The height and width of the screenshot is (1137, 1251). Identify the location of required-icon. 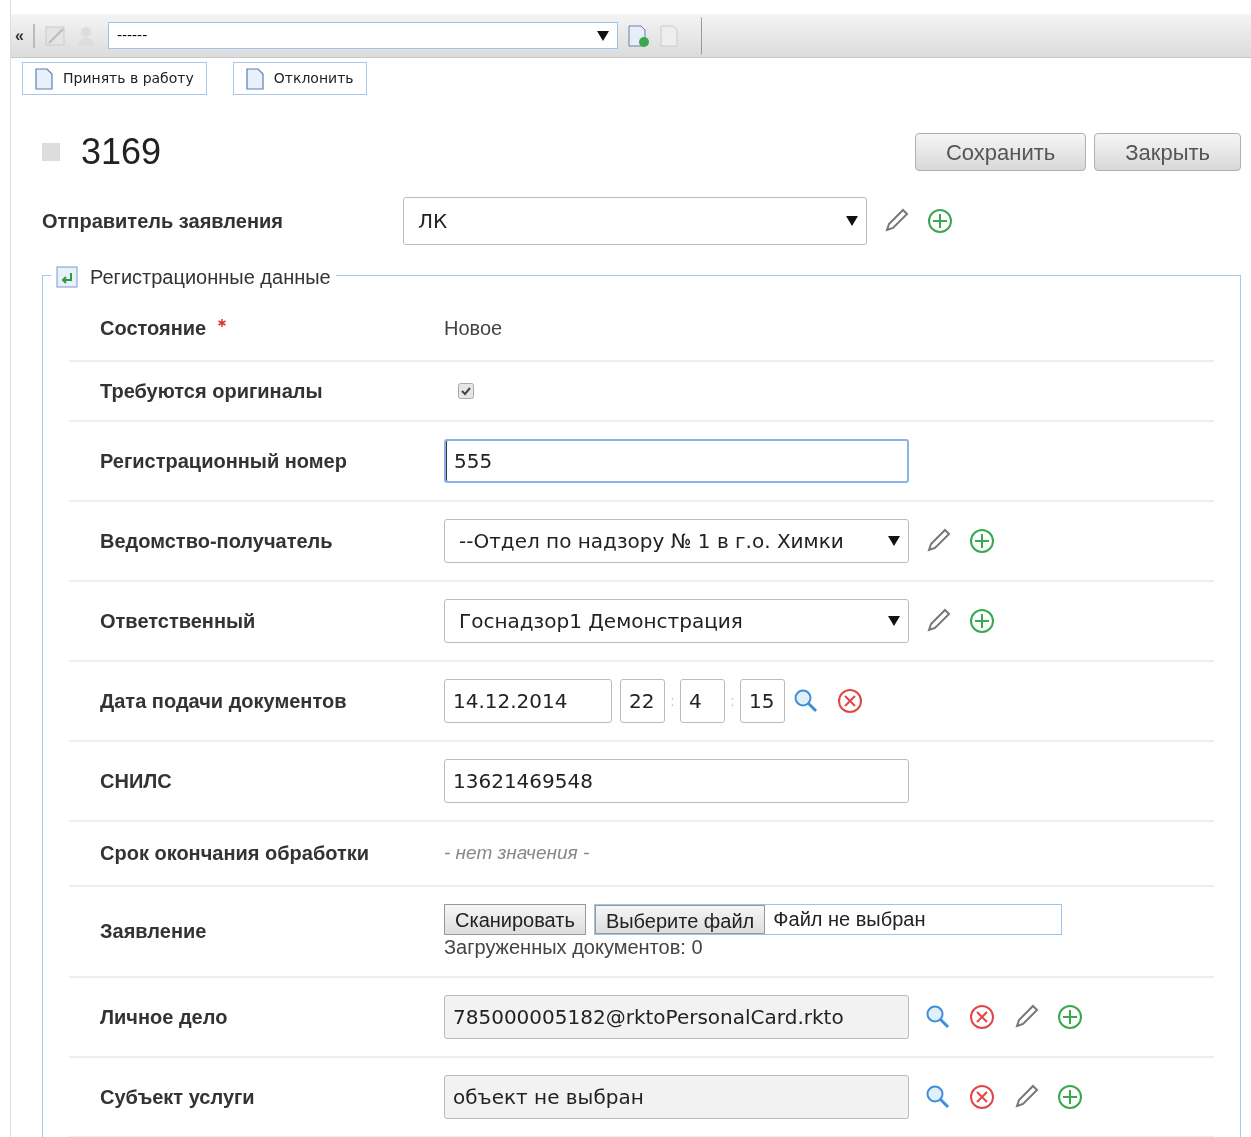
(222, 323).